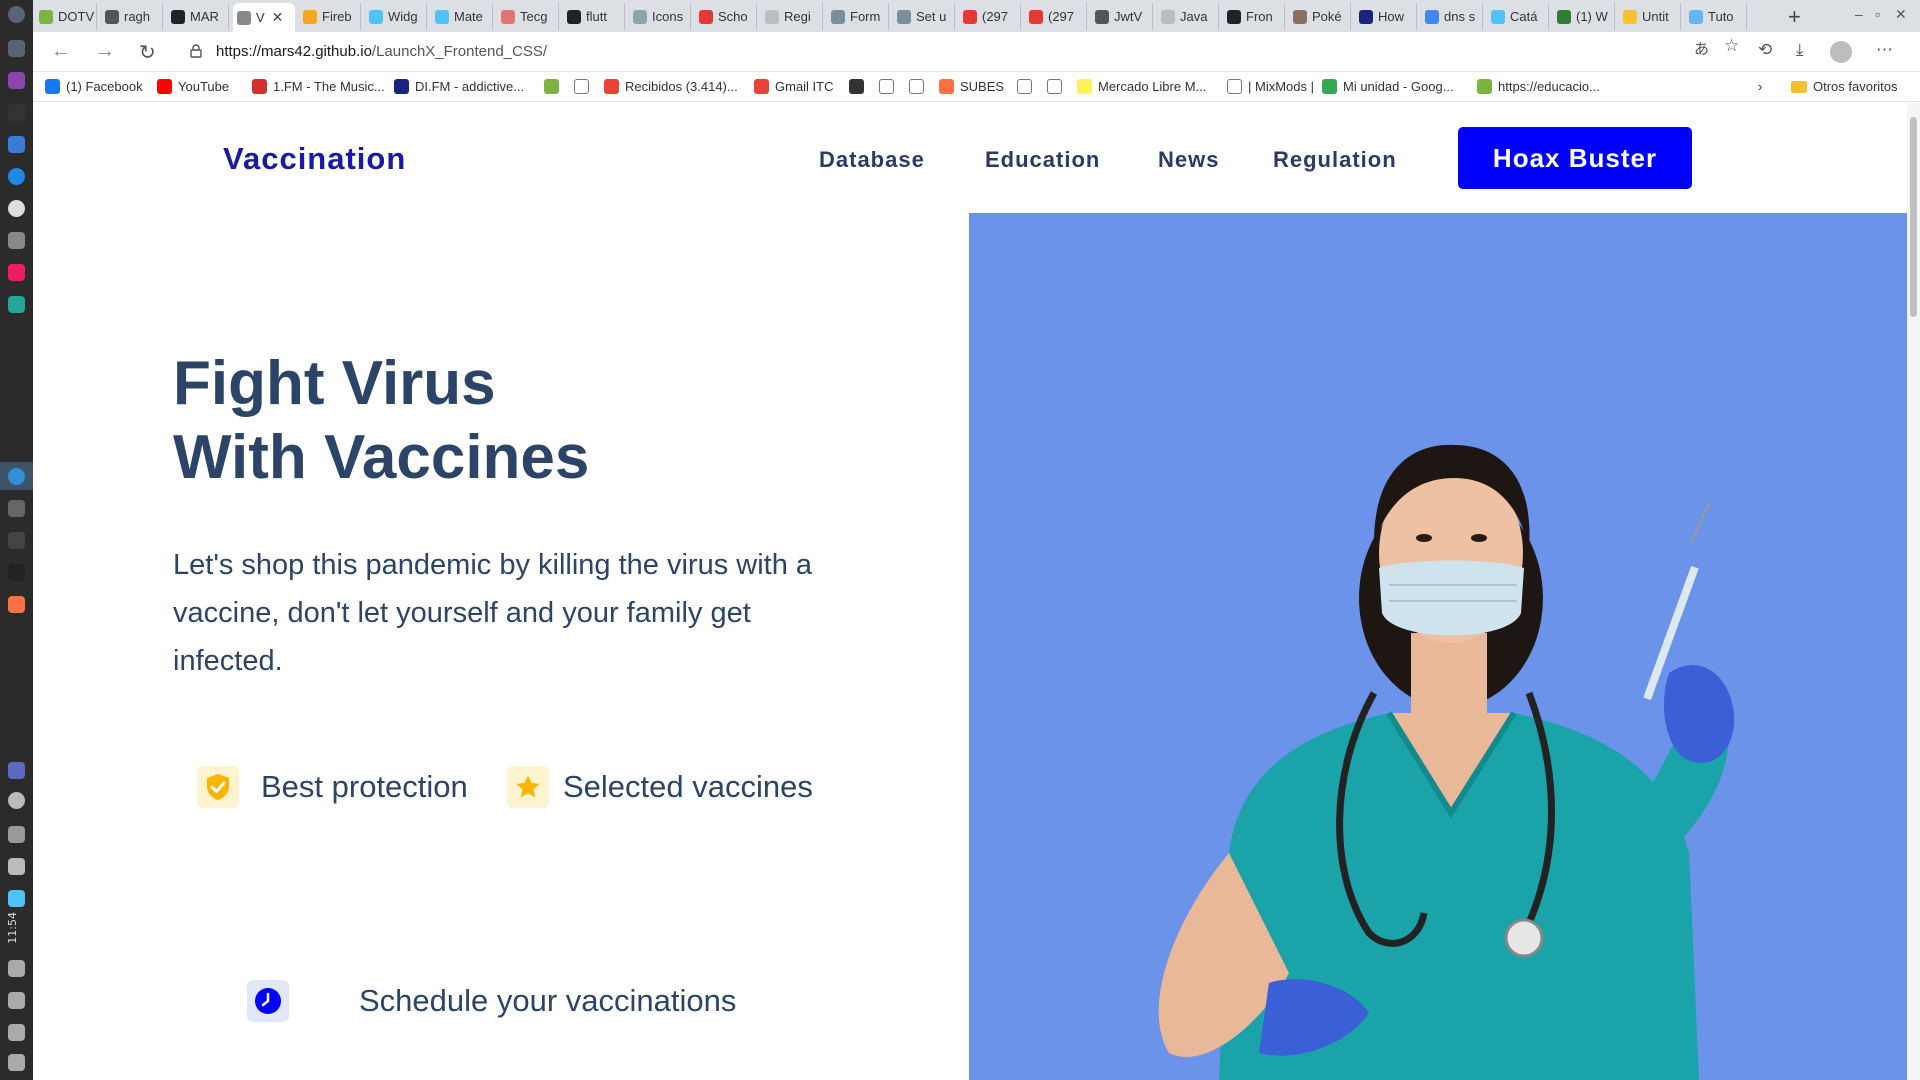 The height and width of the screenshot is (1080, 1920). What do you see at coordinates (1913, 591) in the screenshot?
I see `page-scrollbar` at bounding box center [1913, 591].